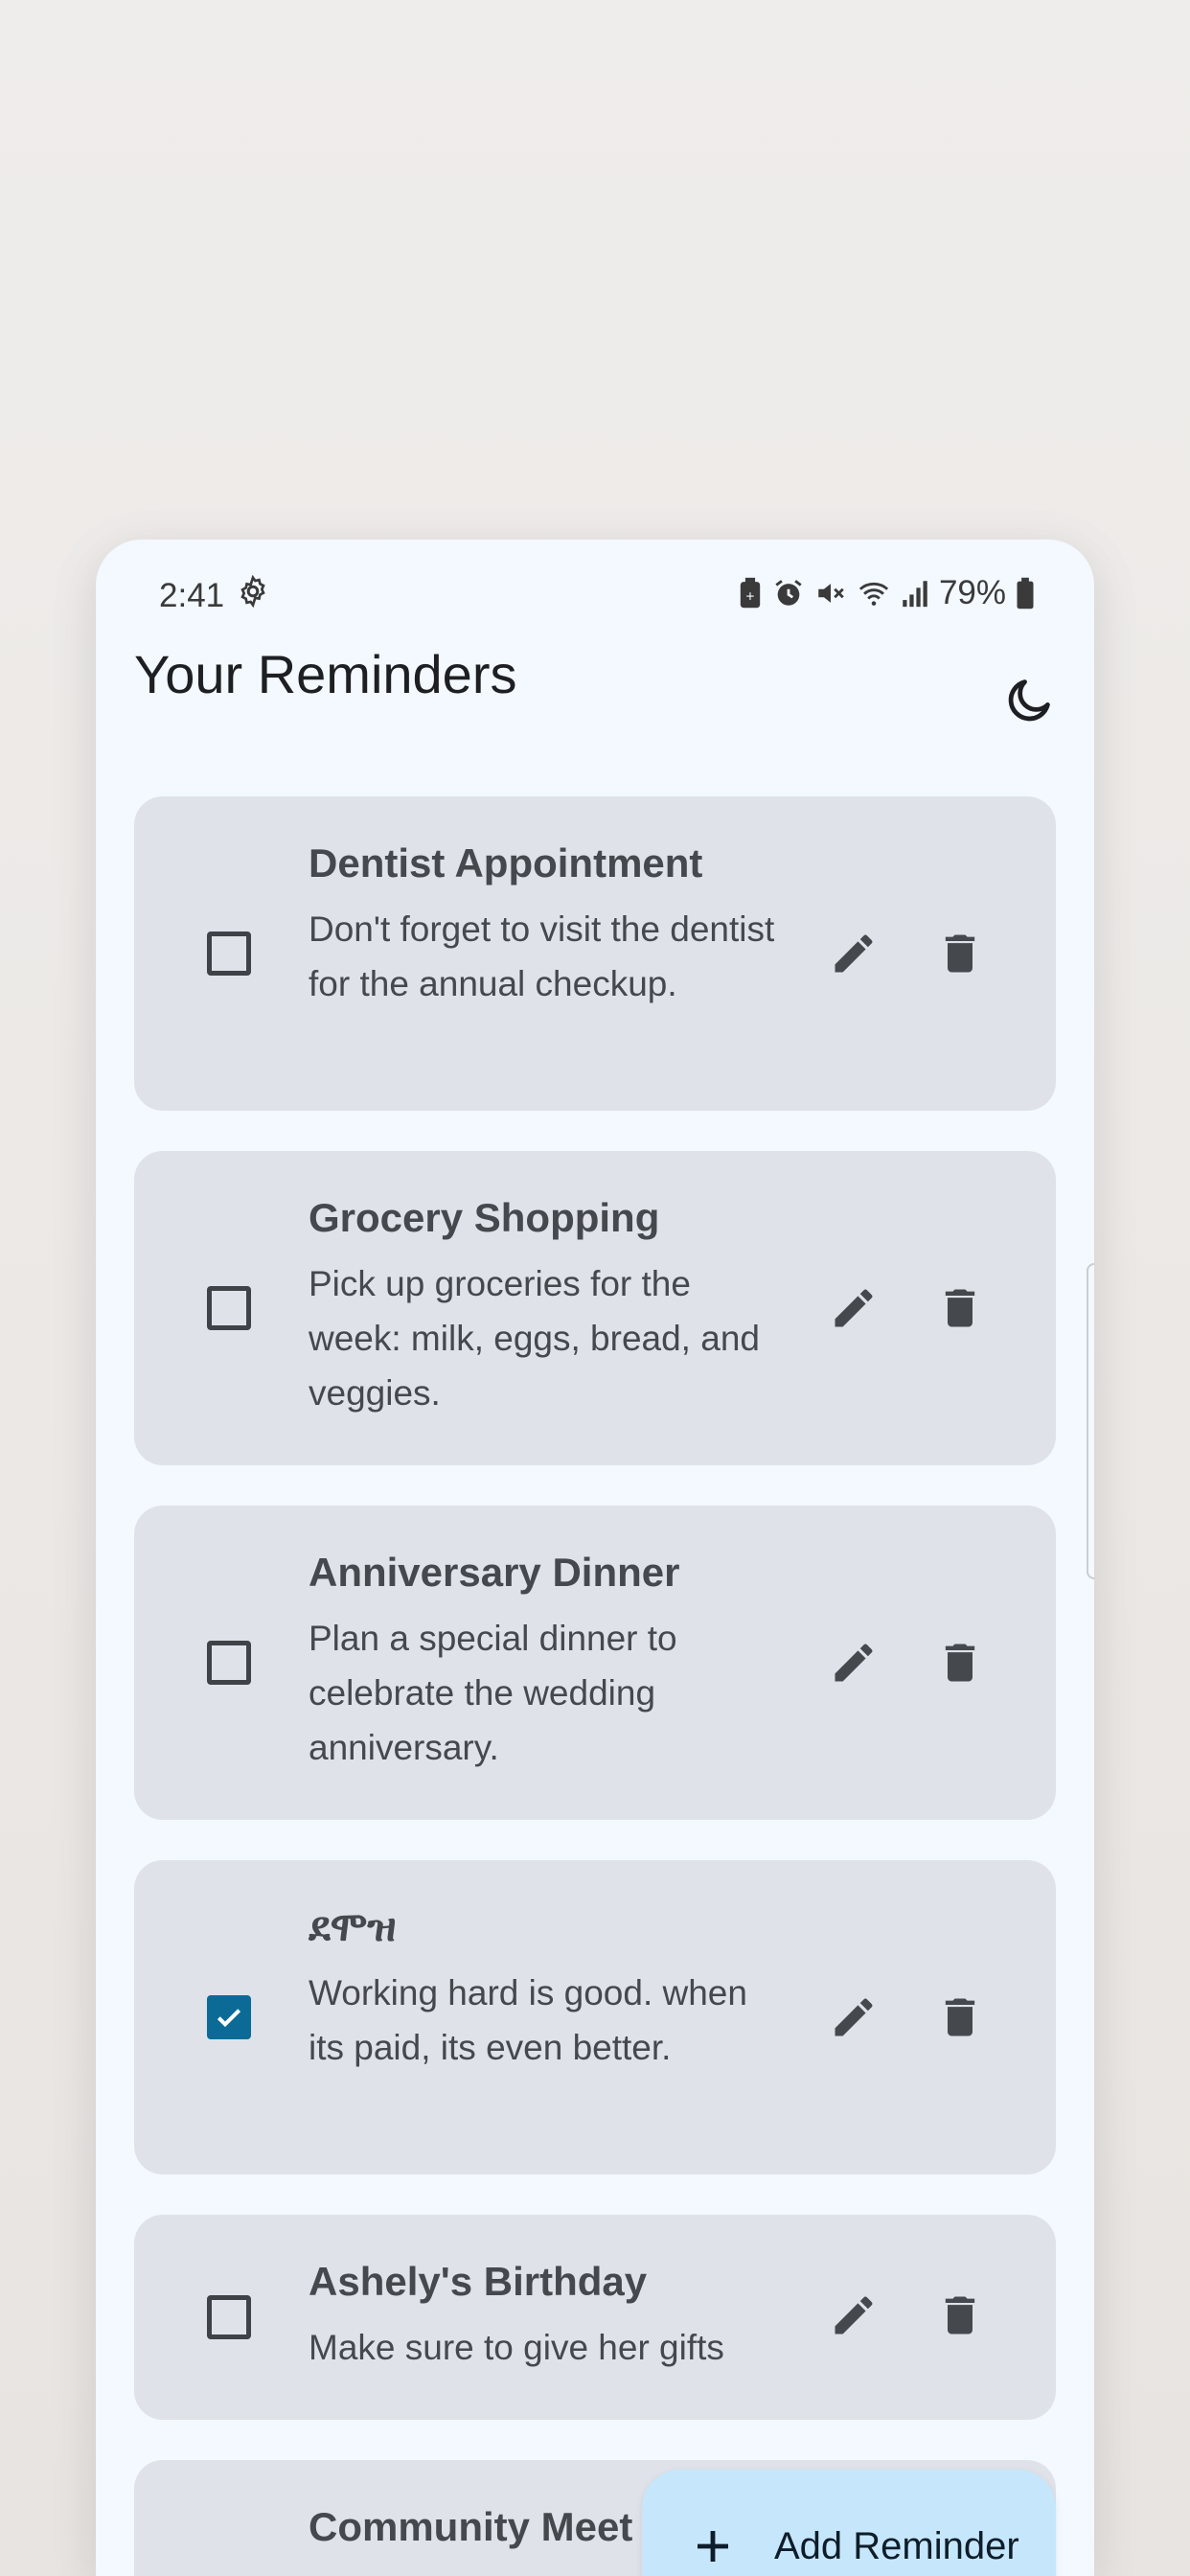  I want to click on reminder-description: Make sure to give her gifts, so click(516, 2347).